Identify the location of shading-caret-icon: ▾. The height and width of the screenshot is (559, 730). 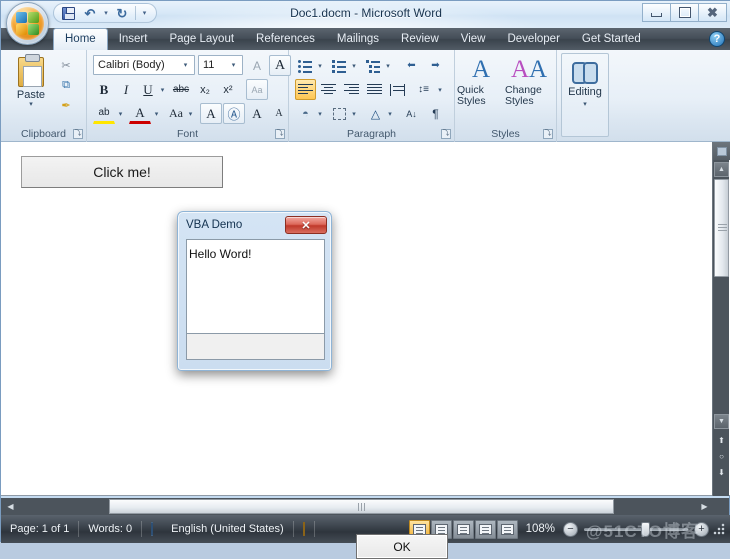
(320, 113).